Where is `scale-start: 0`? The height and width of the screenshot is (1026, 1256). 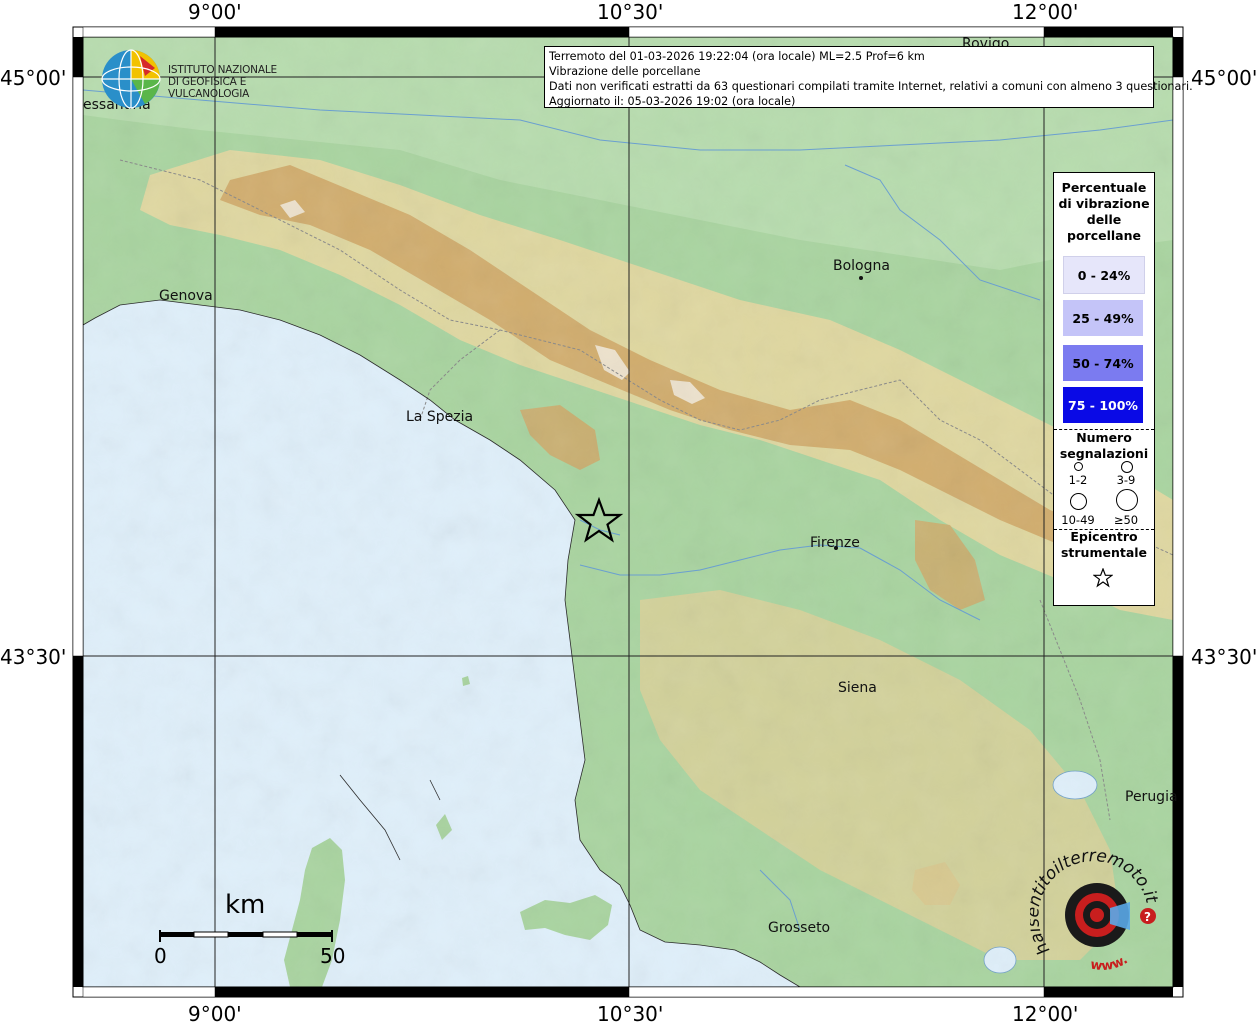
scale-start: 0 is located at coordinates (160, 956).